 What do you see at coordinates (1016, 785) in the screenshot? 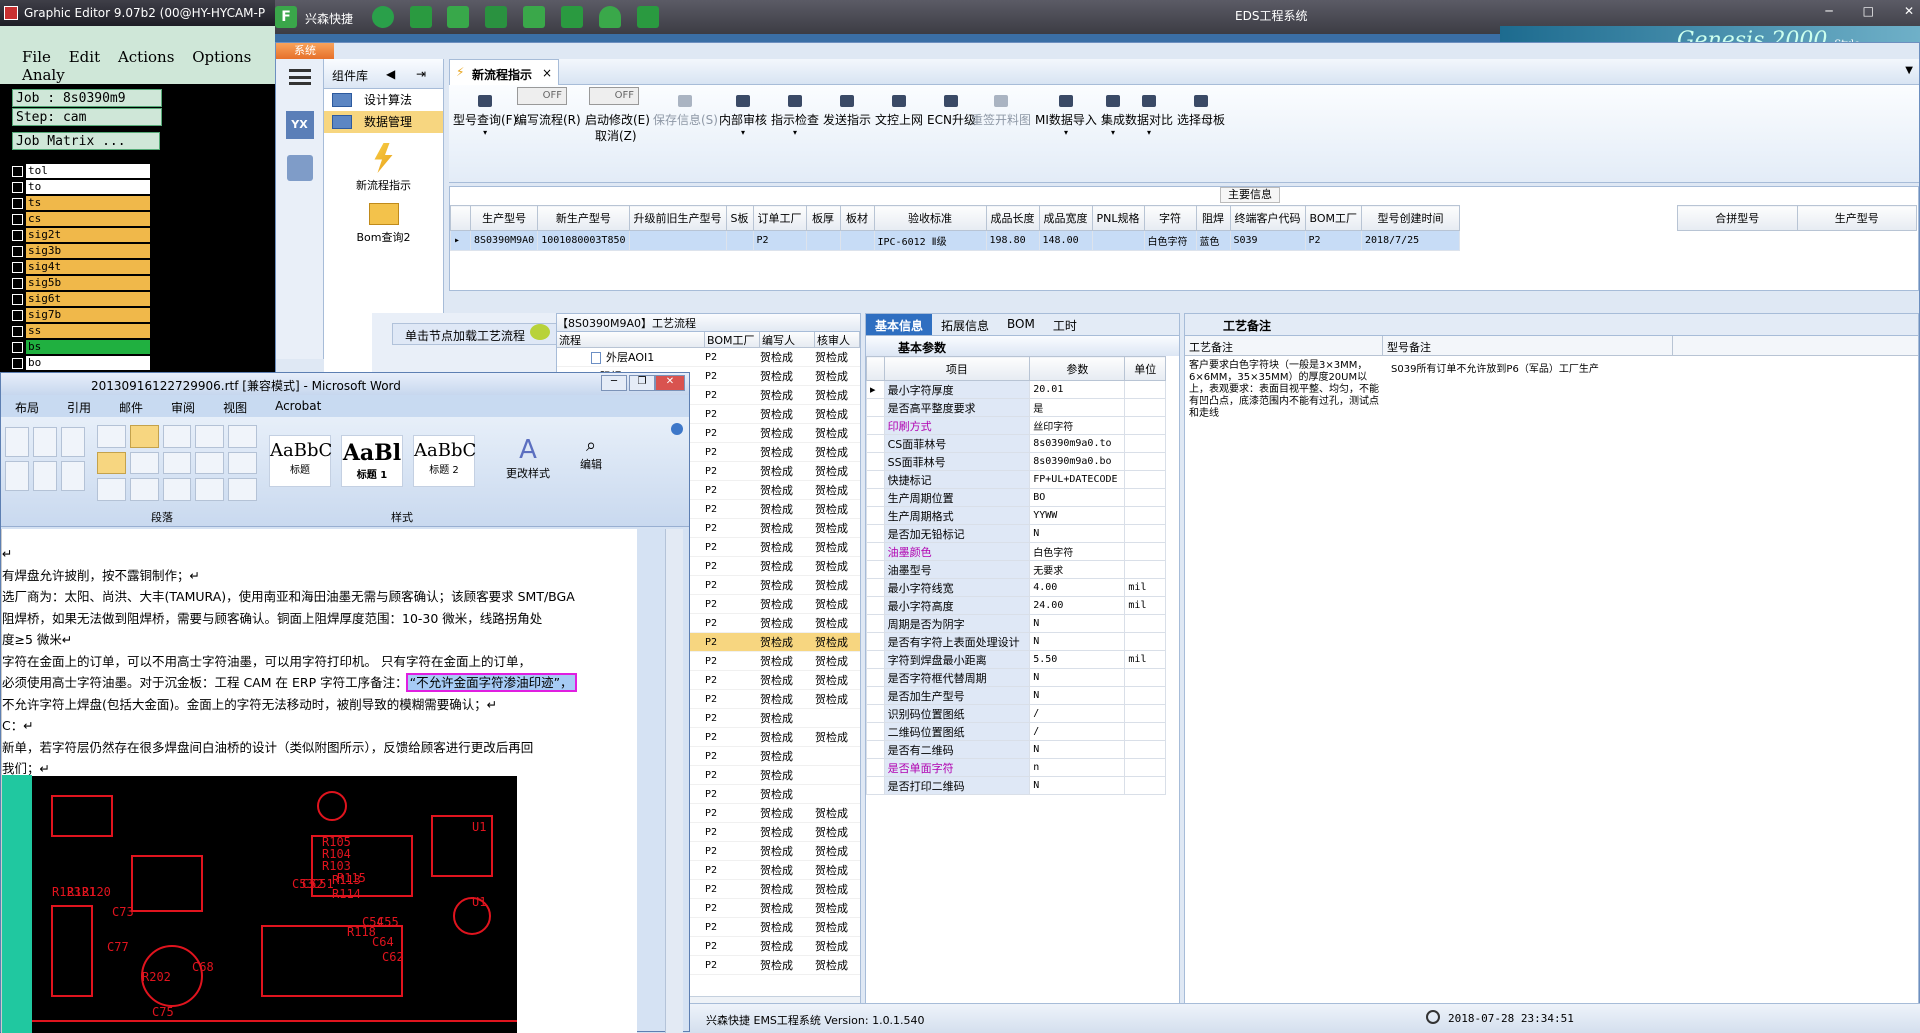
I see `param-row: 是否打印二维码 N` at bounding box center [1016, 785].